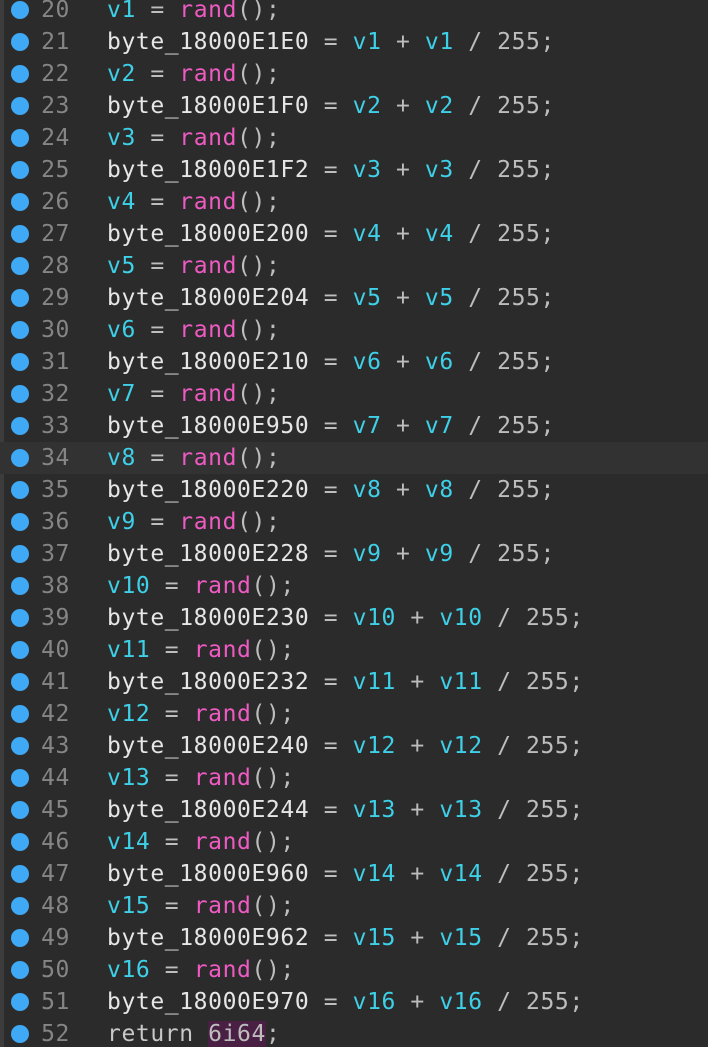 The width and height of the screenshot is (708, 1047). Describe the element at coordinates (201, 650) in the screenshot. I see `code-text: v11 = rand();` at that location.